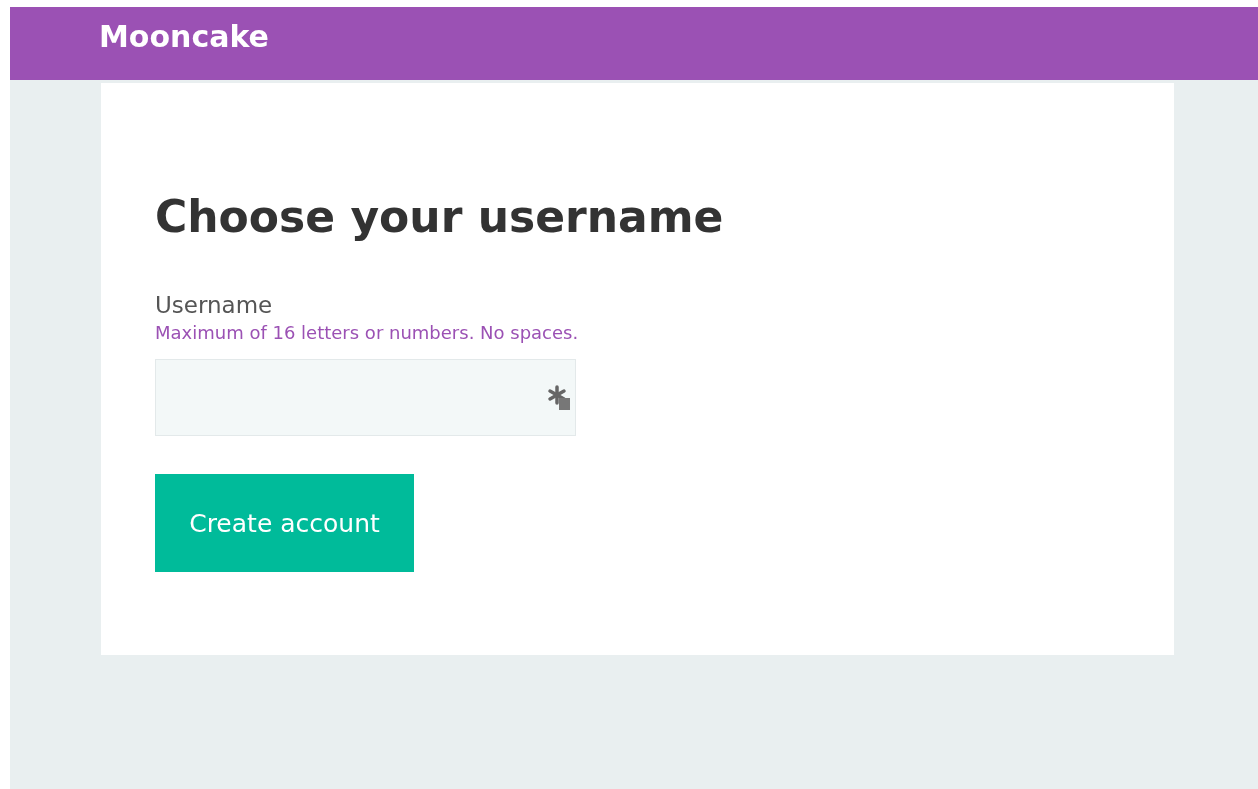 This screenshot has width=1258, height=789. Describe the element at coordinates (184, 36) in the screenshot. I see `brand-title: Mooncake` at that location.